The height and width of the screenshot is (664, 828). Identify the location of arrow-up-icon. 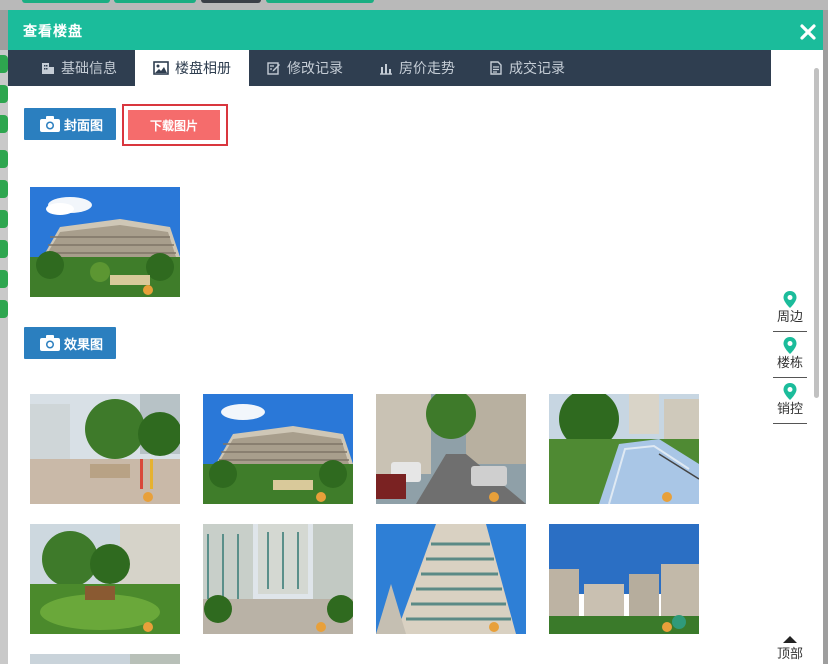
(790, 639).